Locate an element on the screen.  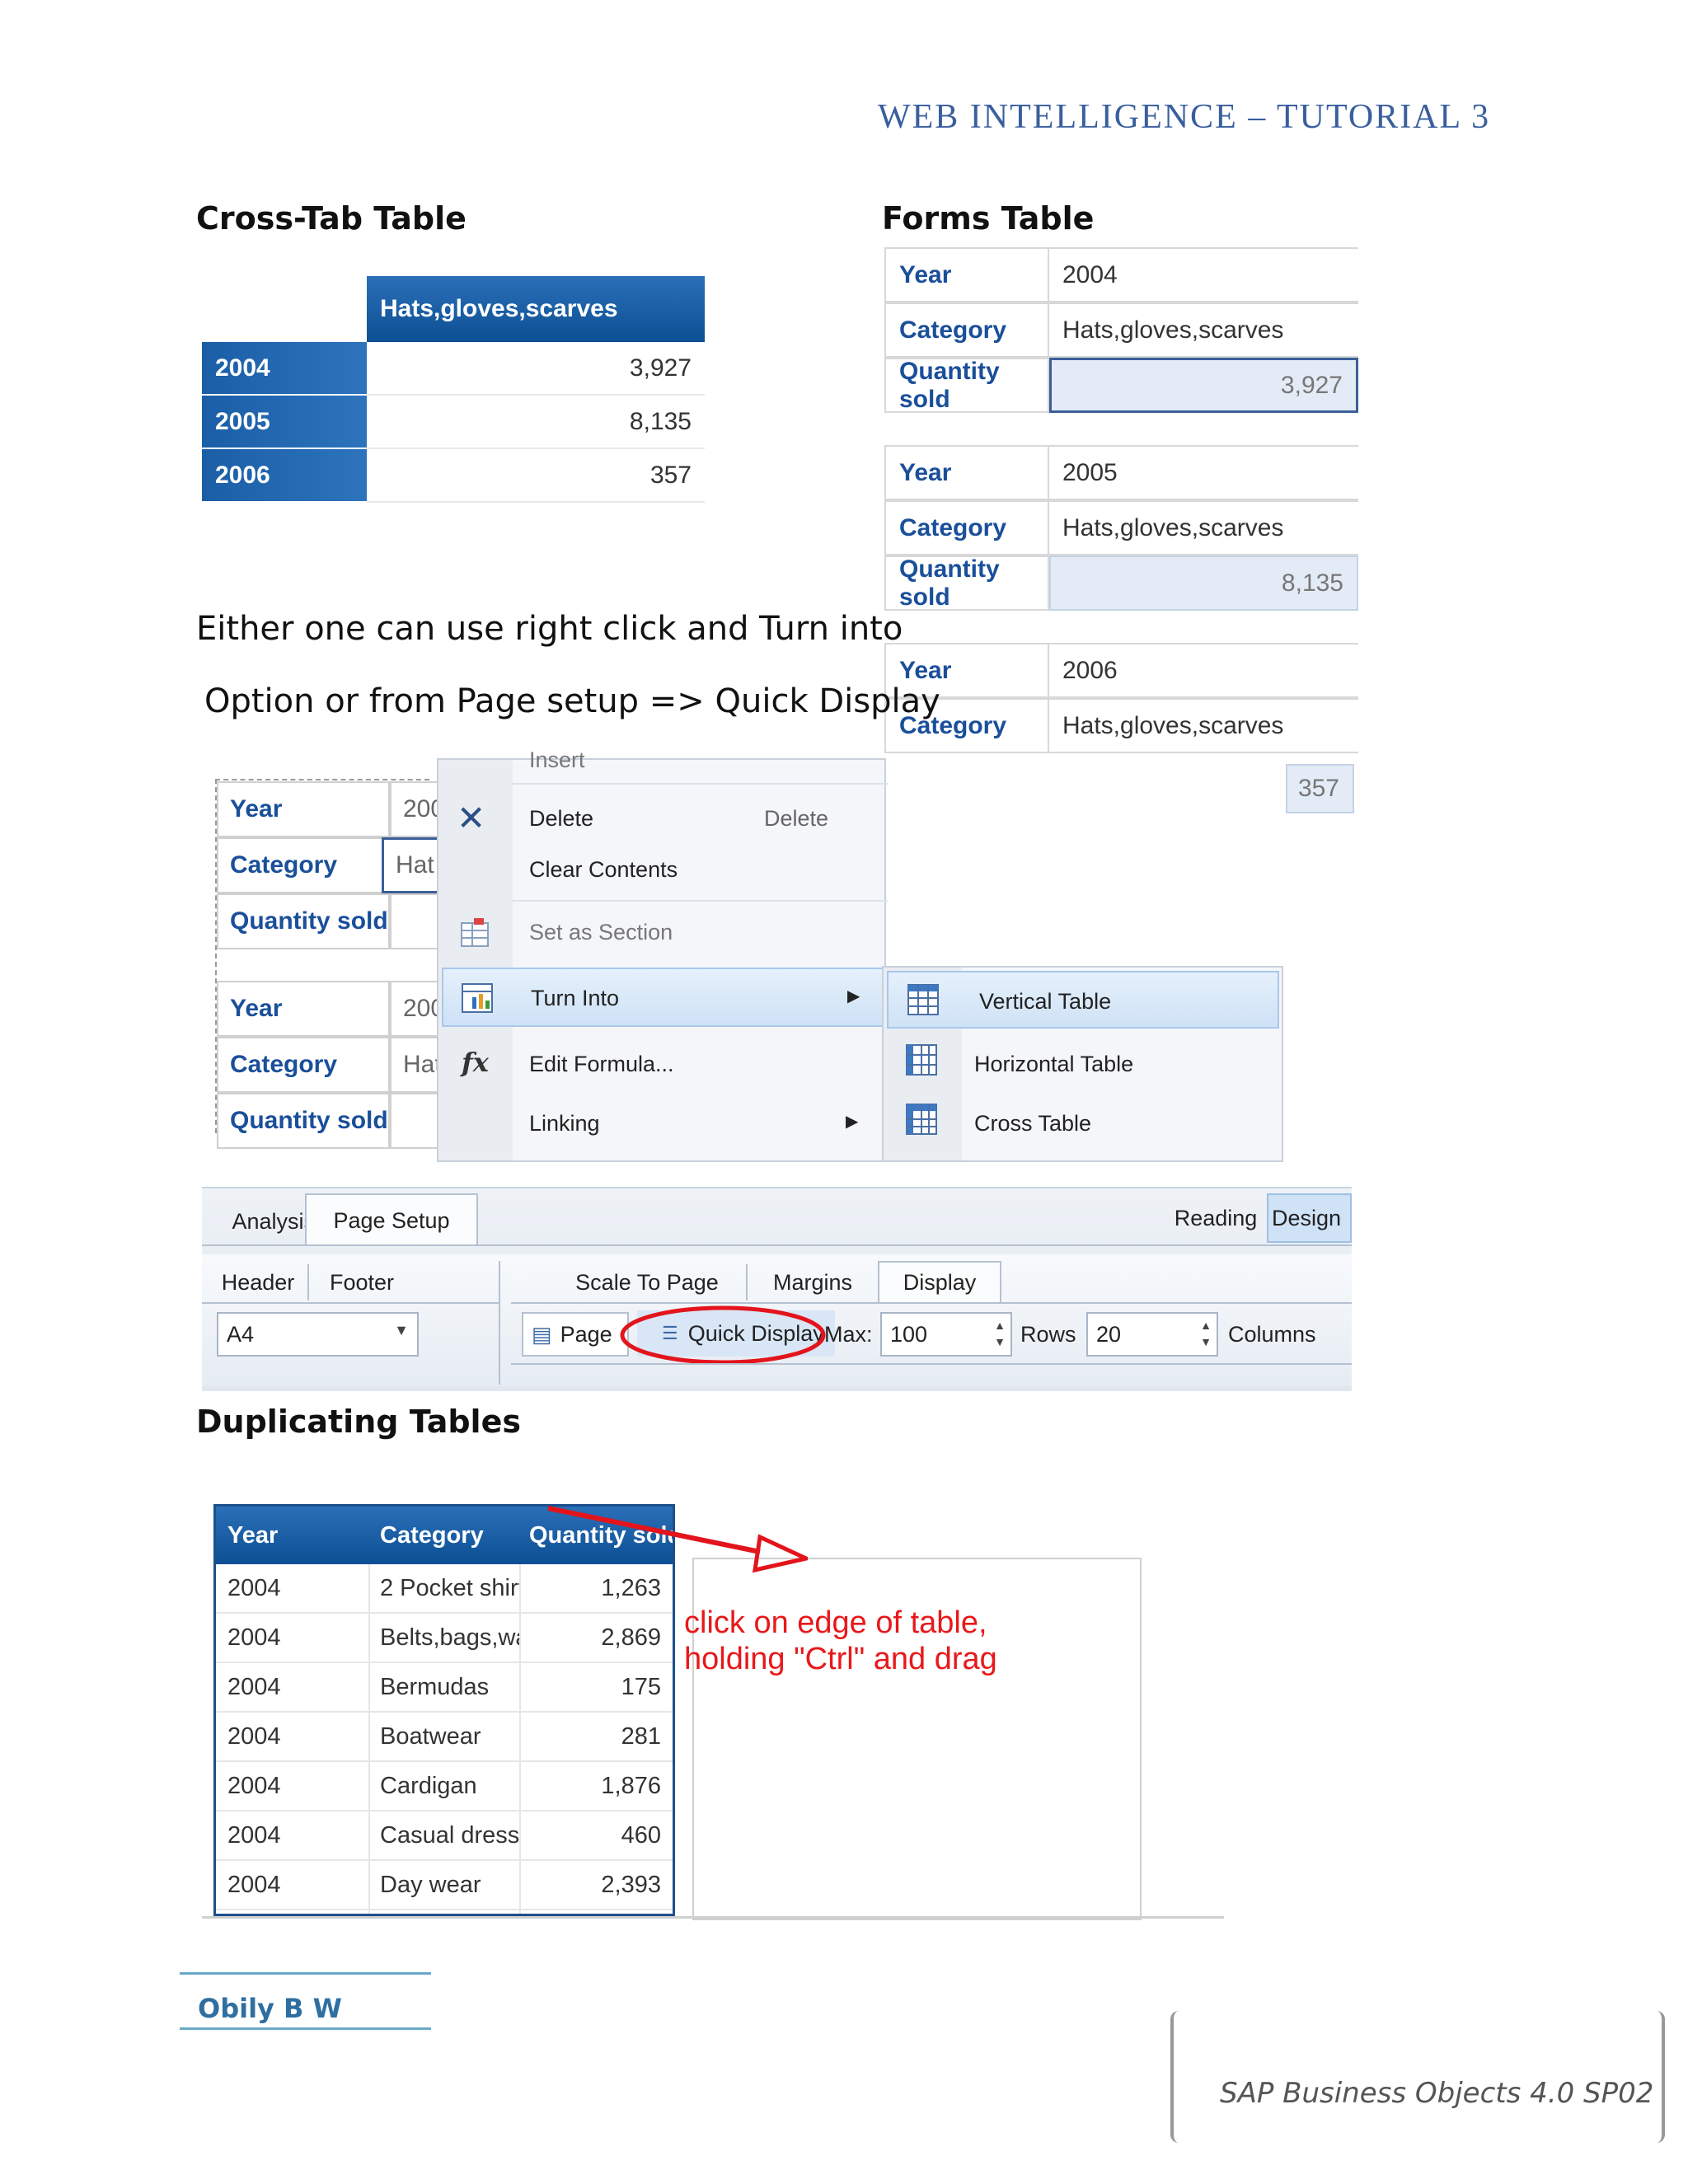
submenu-item-cross-table: Cross Table is located at coordinates (1083, 1122).